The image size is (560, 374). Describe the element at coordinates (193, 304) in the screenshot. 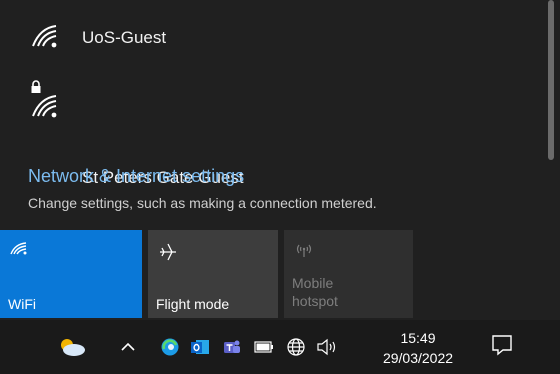

I see `flight-mode-tile-label: Flight mode` at that location.